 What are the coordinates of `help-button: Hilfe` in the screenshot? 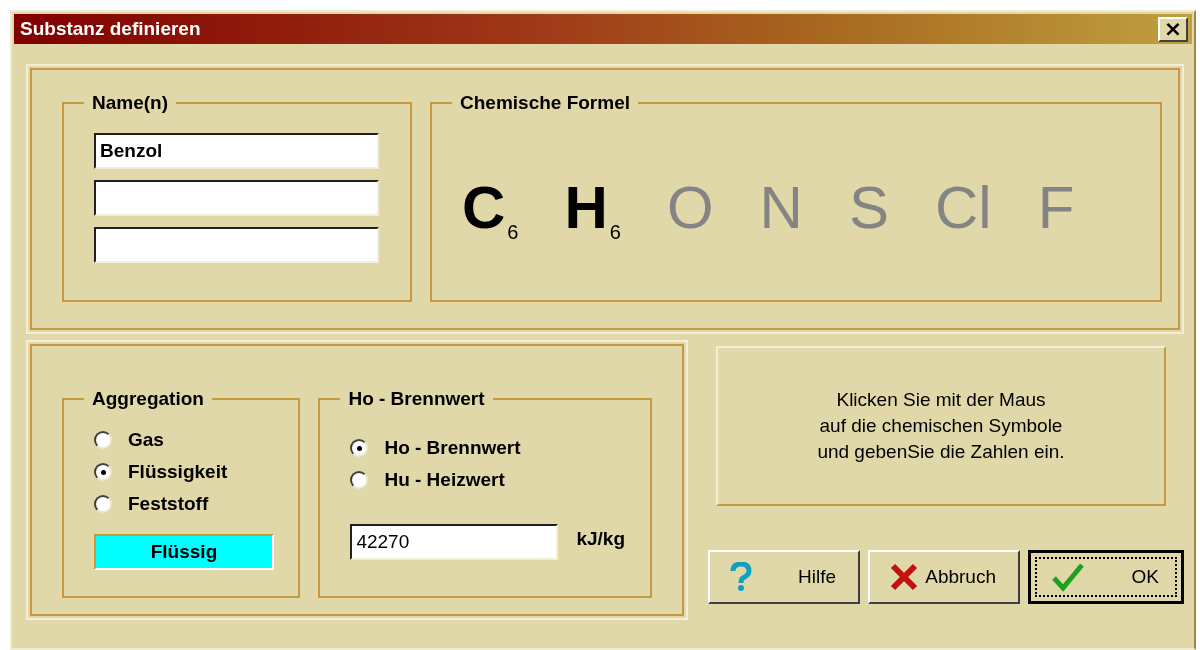 It's located at (784, 577).